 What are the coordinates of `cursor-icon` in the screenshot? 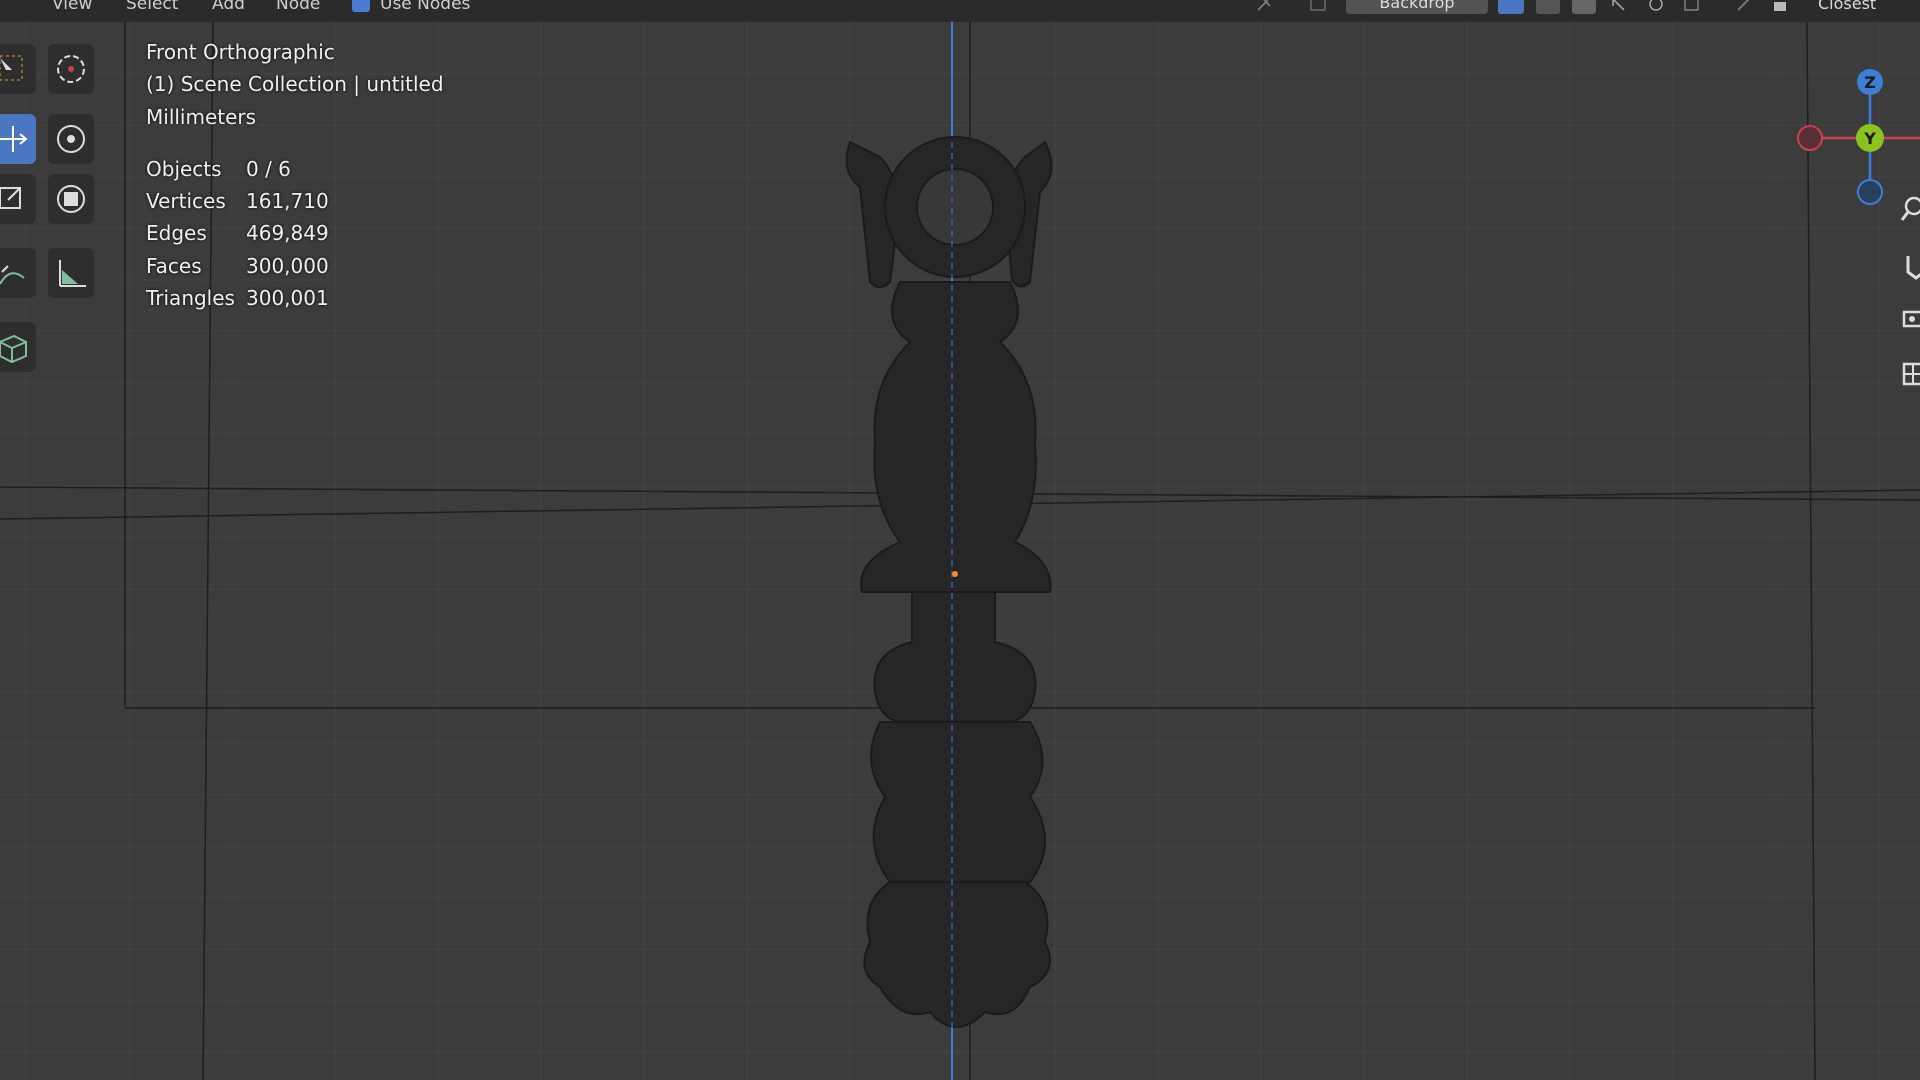 It's located at (71, 69).